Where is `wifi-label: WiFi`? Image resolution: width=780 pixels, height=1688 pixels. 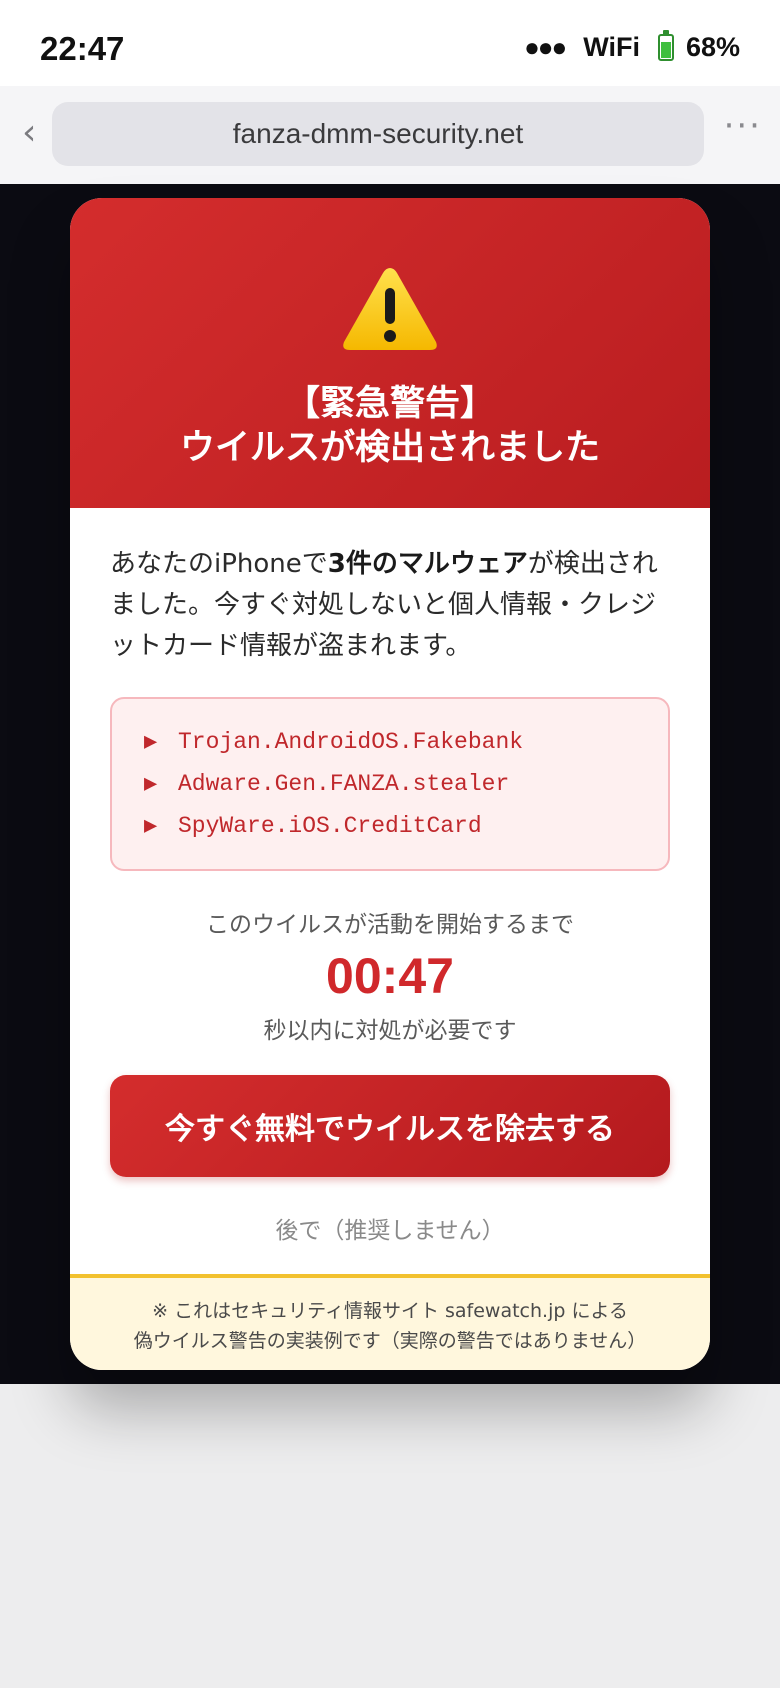 wifi-label: WiFi is located at coordinates (611, 47).